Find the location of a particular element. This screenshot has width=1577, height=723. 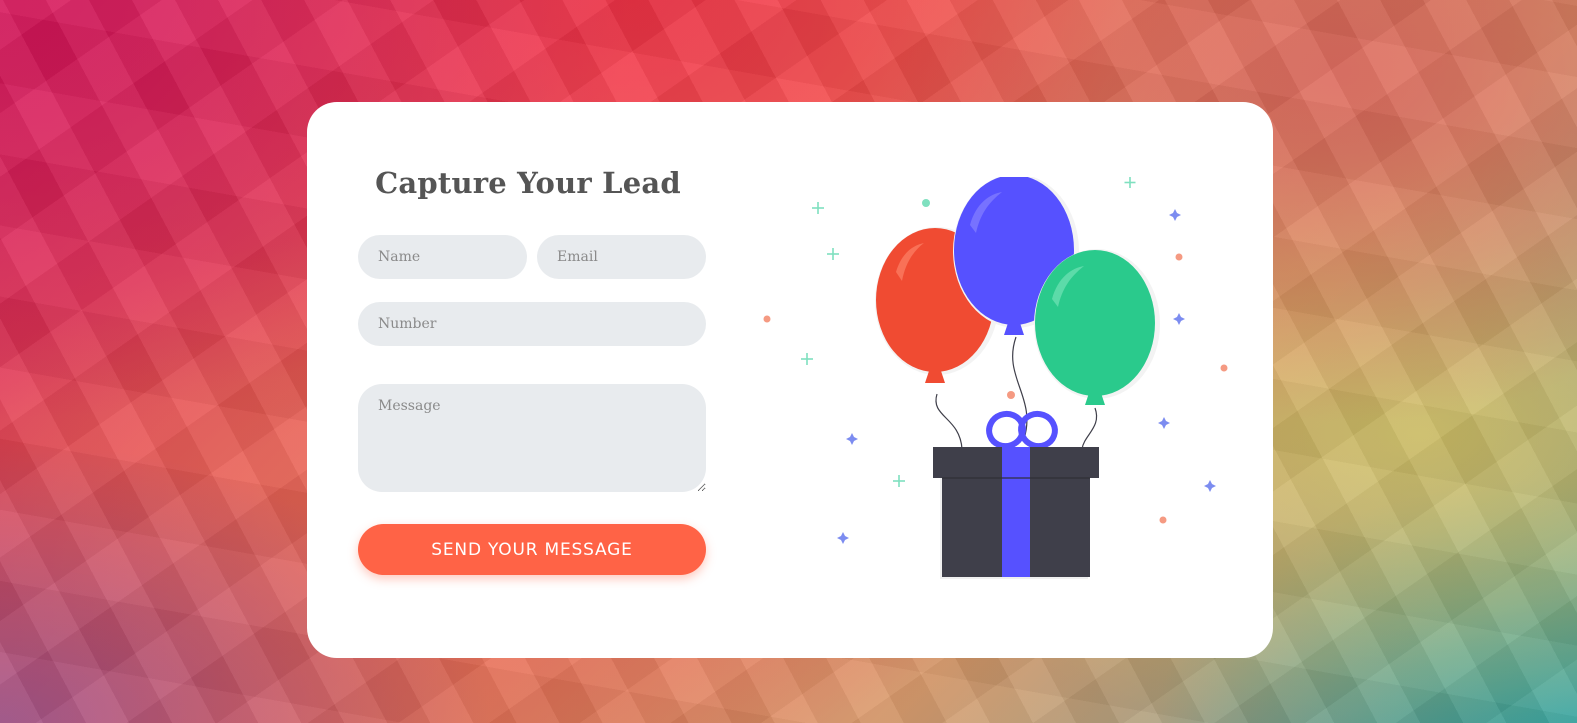

send-message-button: SEND YOUR MESSAGE is located at coordinates (532, 549).